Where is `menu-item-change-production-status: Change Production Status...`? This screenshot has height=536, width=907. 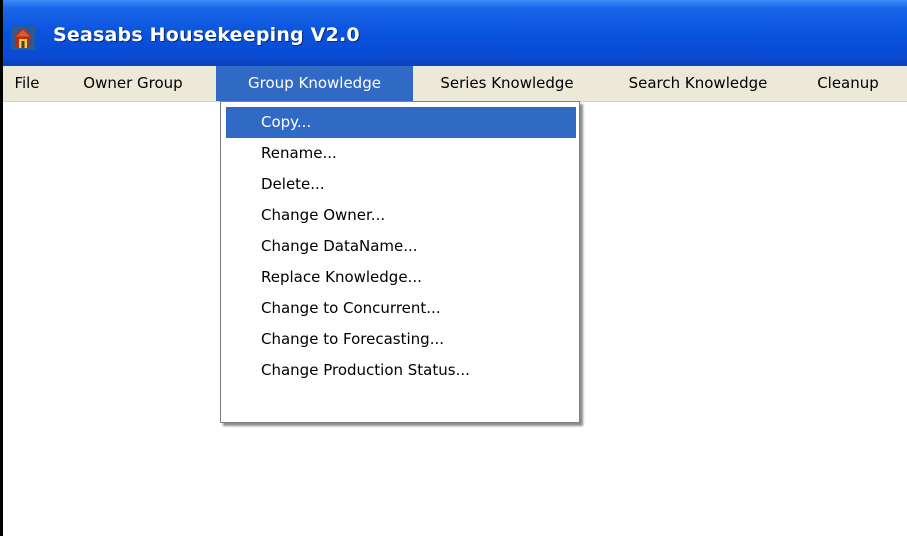 menu-item-change-production-status: Change Production Status... is located at coordinates (401, 370).